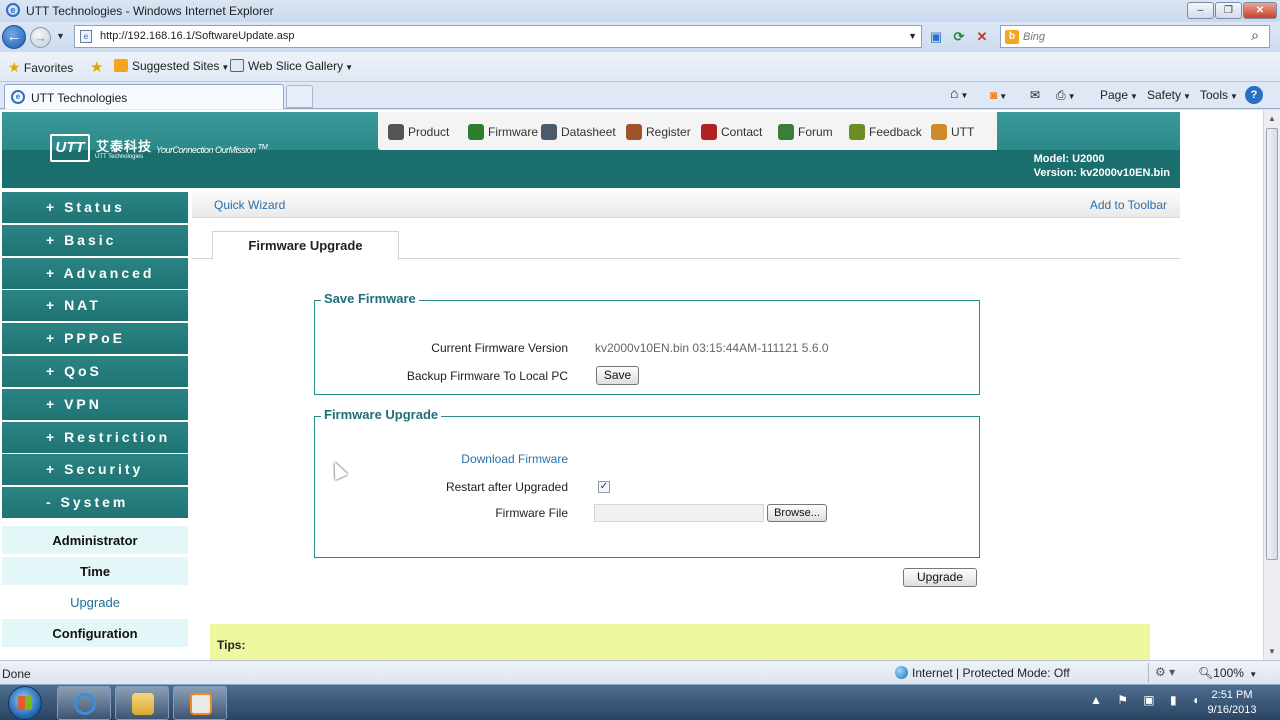  What do you see at coordinates (604, 487) in the screenshot?
I see `restart-checkbox: ✓` at bounding box center [604, 487].